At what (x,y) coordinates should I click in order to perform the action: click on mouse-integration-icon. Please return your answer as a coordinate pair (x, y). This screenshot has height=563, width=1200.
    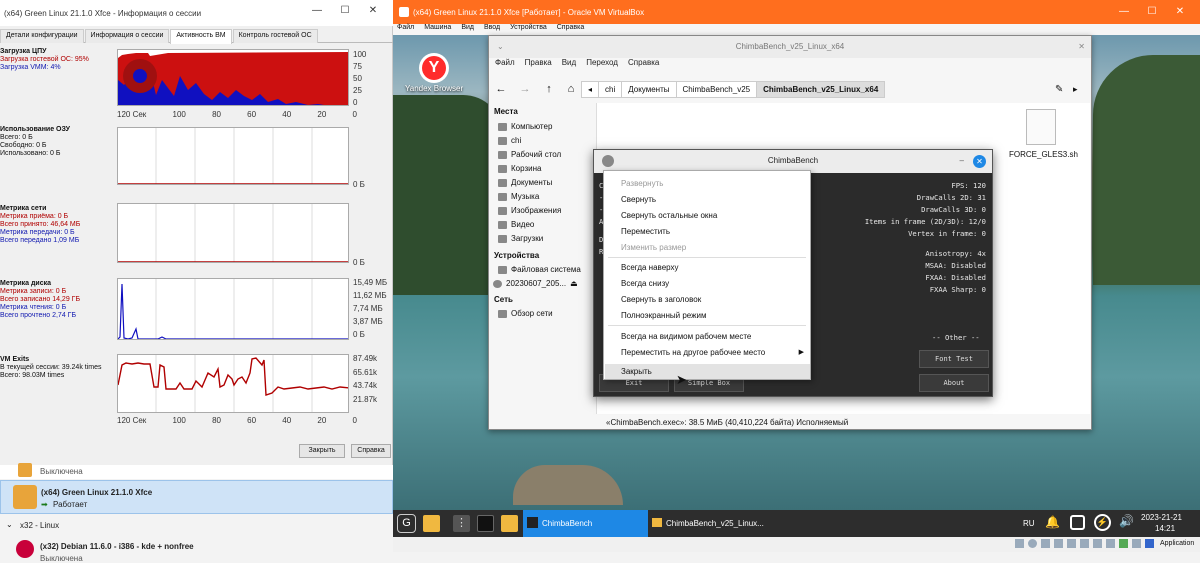
    Looking at the image, I should click on (1136, 543).